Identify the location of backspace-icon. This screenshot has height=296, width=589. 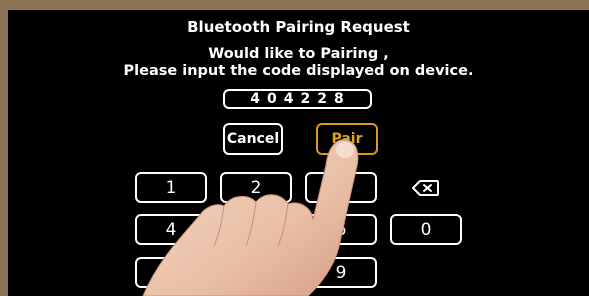
(425, 187).